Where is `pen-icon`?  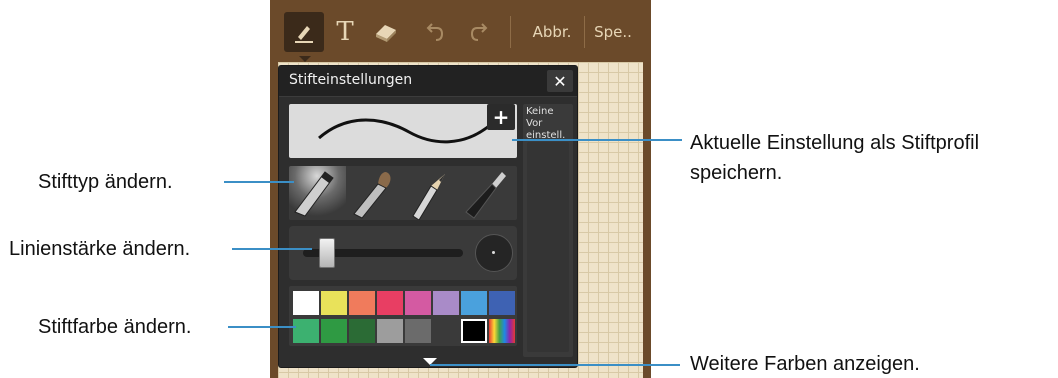
pen-icon is located at coordinates (304, 34).